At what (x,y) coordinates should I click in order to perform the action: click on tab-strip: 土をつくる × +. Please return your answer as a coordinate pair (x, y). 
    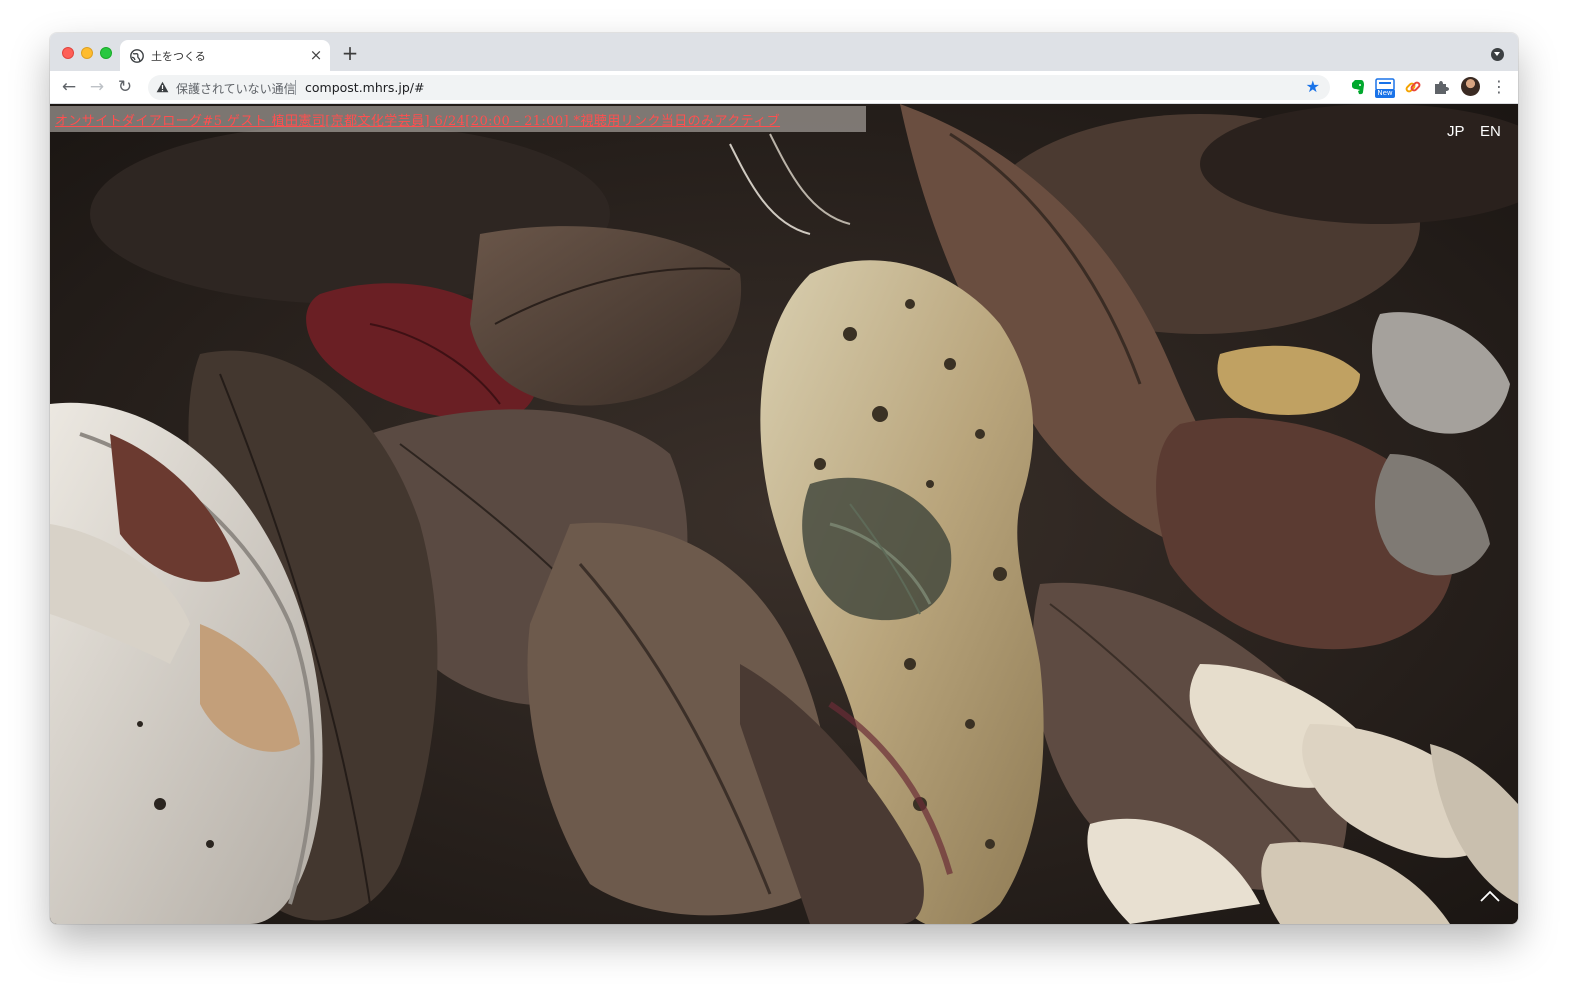
    Looking at the image, I should click on (784, 52).